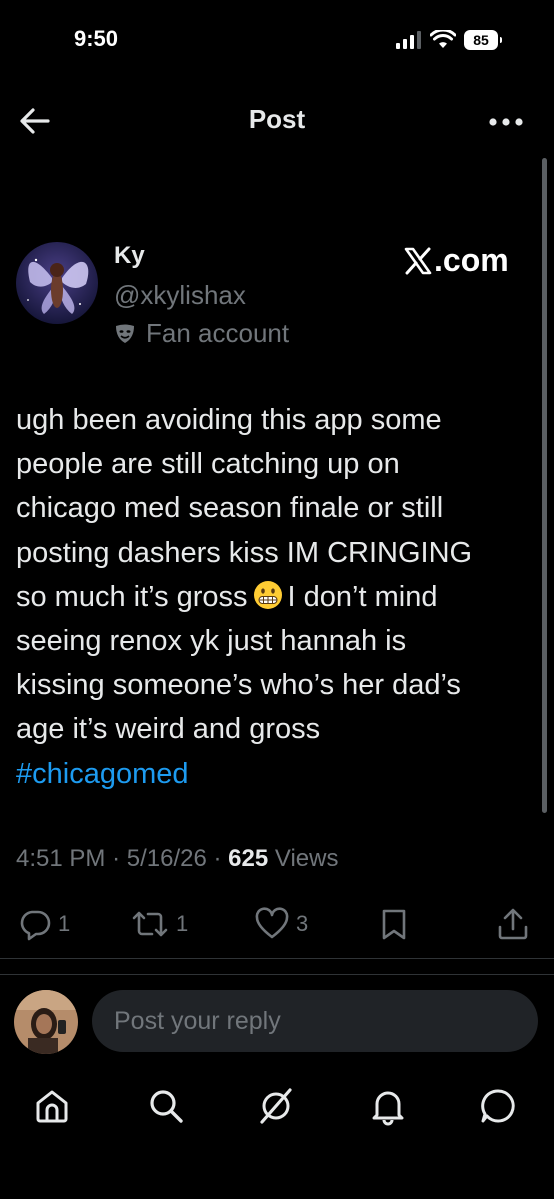 This screenshot has width=554, height=1199. I want to click on post-text-line: people are still catching up on, so click(208, 464).